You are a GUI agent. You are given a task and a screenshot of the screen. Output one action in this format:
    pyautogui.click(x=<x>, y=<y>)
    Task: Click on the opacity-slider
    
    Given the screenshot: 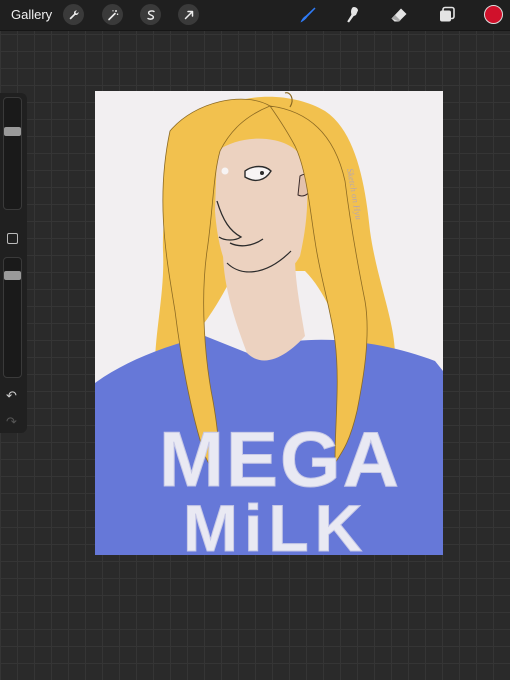 What is the action you would take?
    pyautogui.click(x=12, y=317)
    